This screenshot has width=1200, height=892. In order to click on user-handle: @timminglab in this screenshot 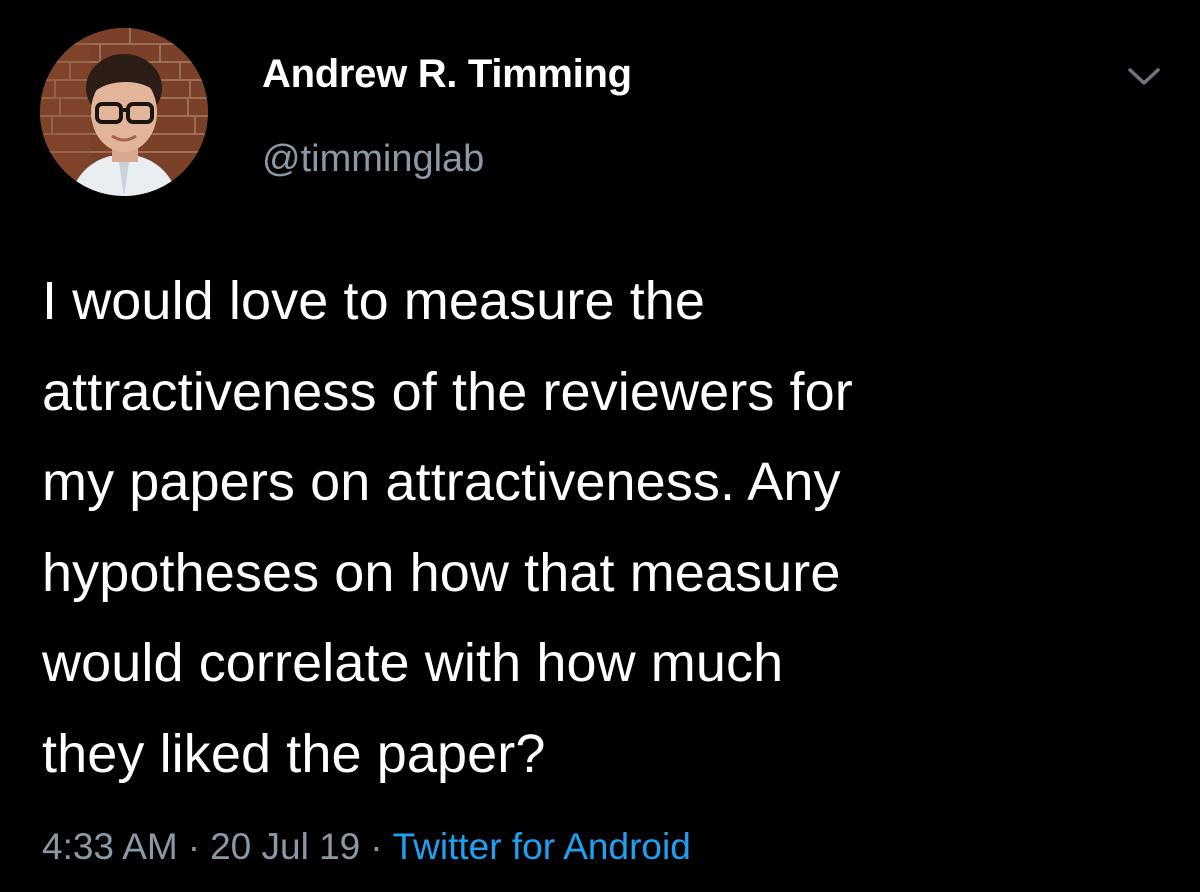, I will do `click(373, 159)`.